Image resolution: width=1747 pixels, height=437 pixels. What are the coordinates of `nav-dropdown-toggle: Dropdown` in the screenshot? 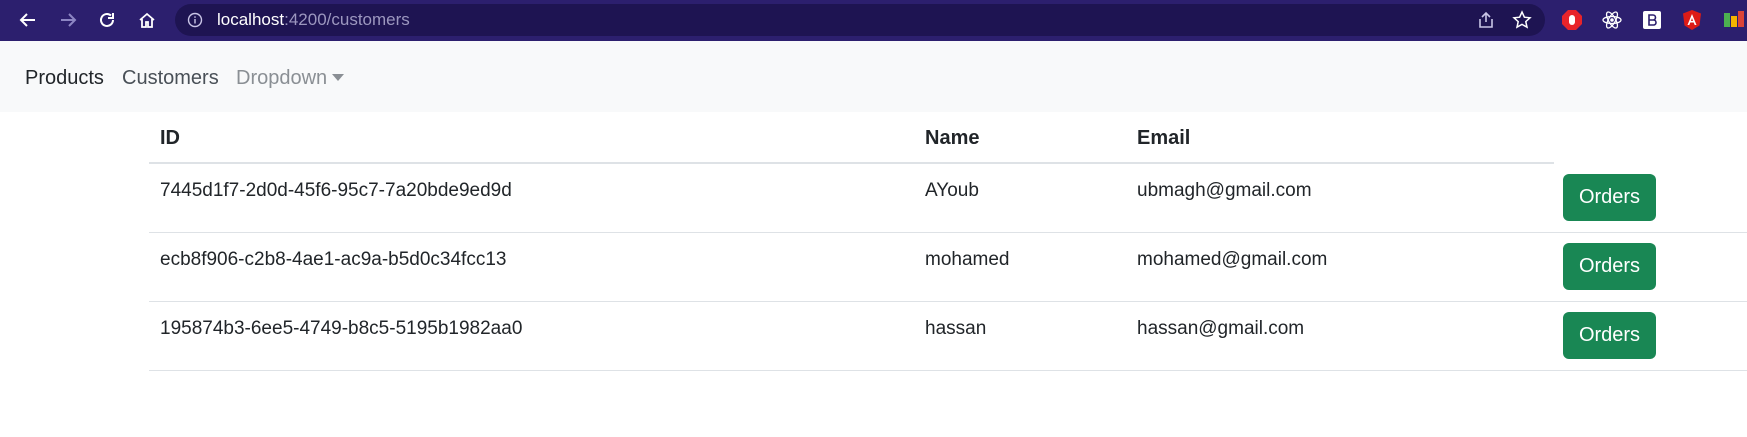 It's located at (290, 76).